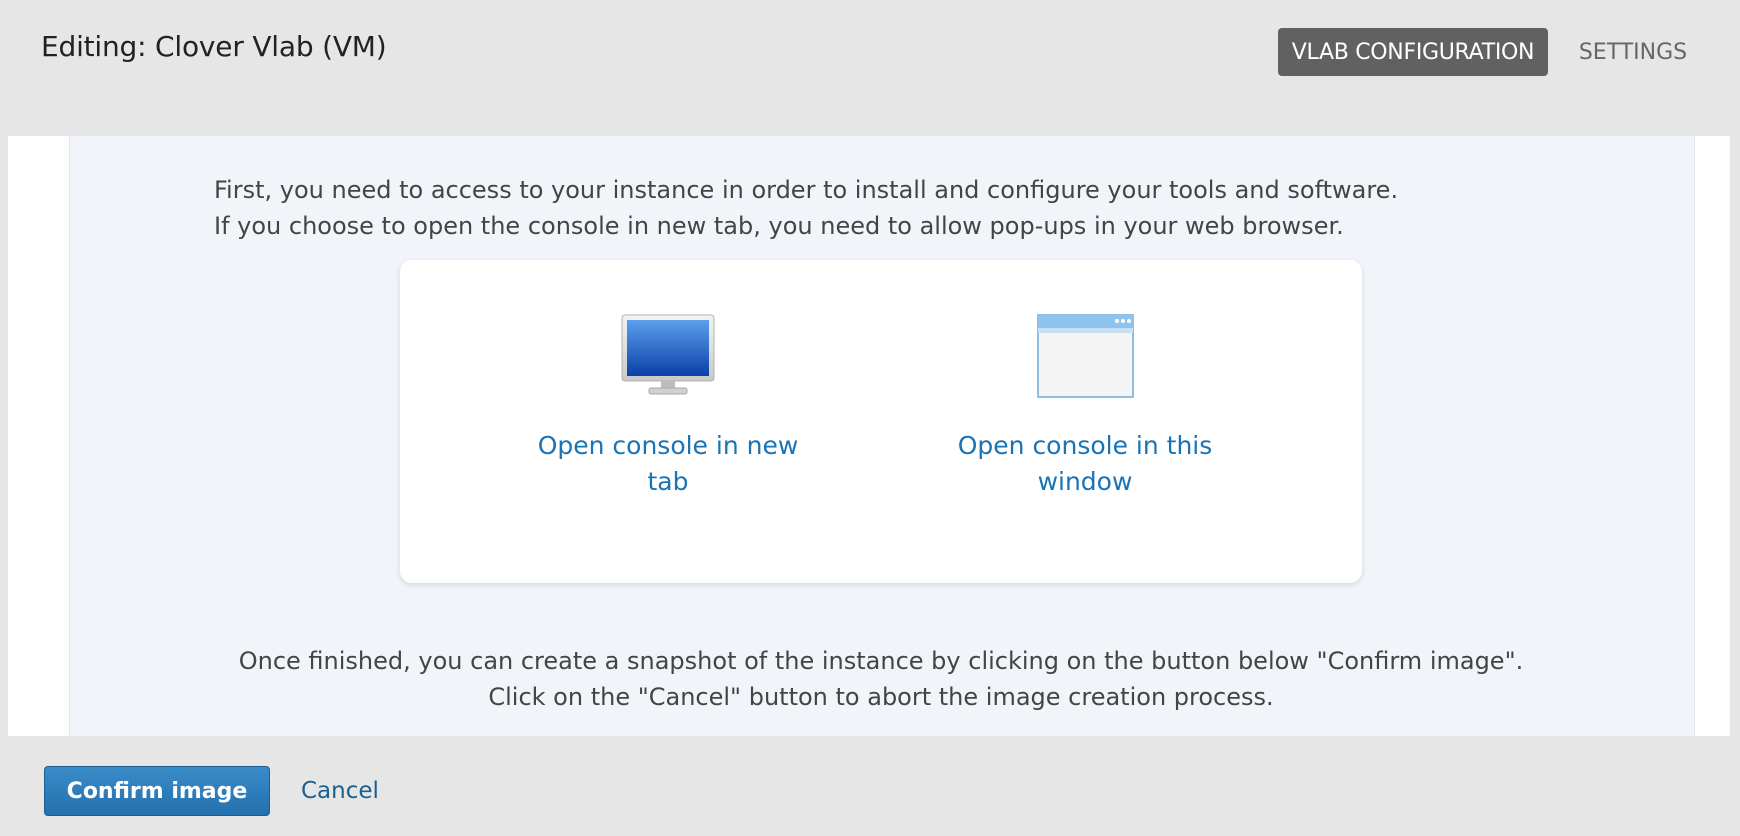  What do you see at coordinates (340, 791) in the screenshot?
I see `cancel-button: Cancel` at bounding box center [340, 791].